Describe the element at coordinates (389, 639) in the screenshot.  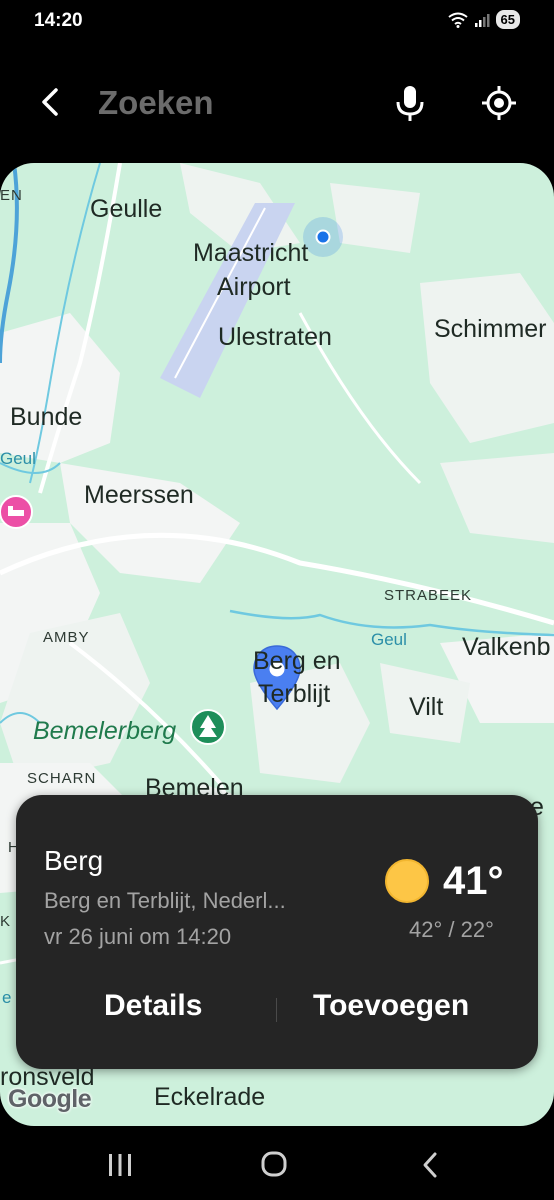
I see `map-label-geul-east: Geul` at that location.